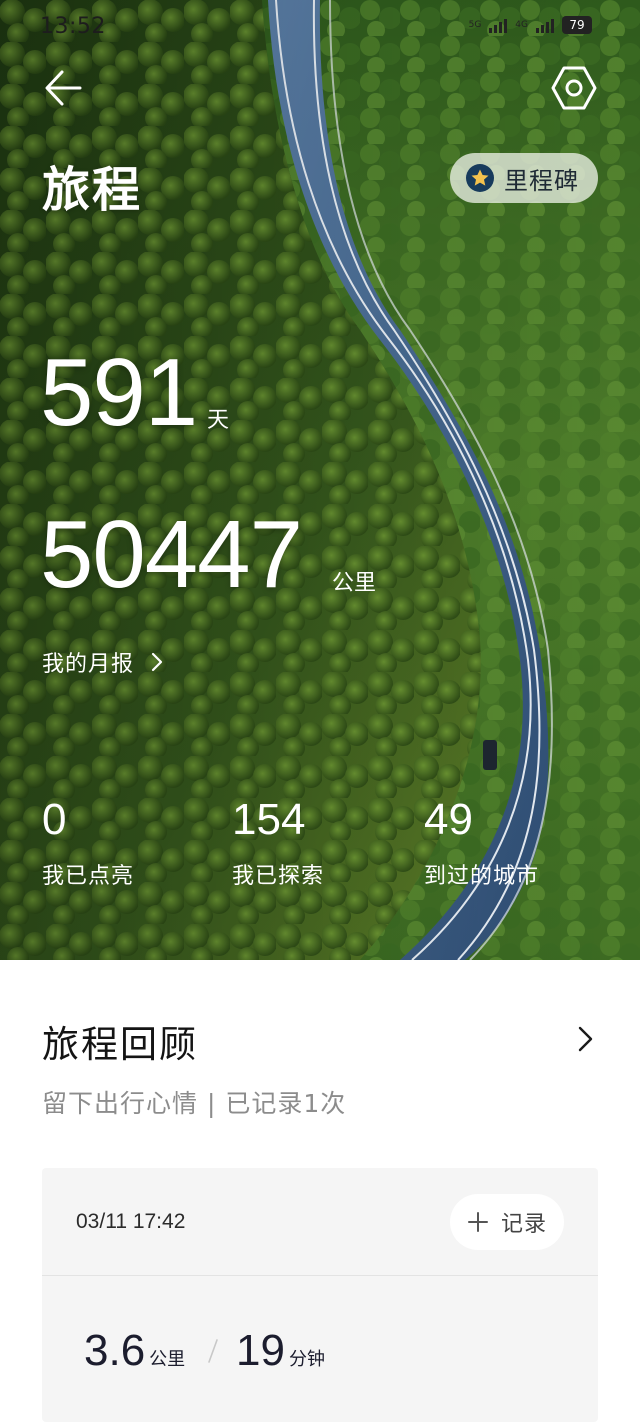 The width and height of the screenshot is (640, 1422). Describe the element at coordinates (269, 819) in the screenshot. I see `stat-value: 154` at that location.